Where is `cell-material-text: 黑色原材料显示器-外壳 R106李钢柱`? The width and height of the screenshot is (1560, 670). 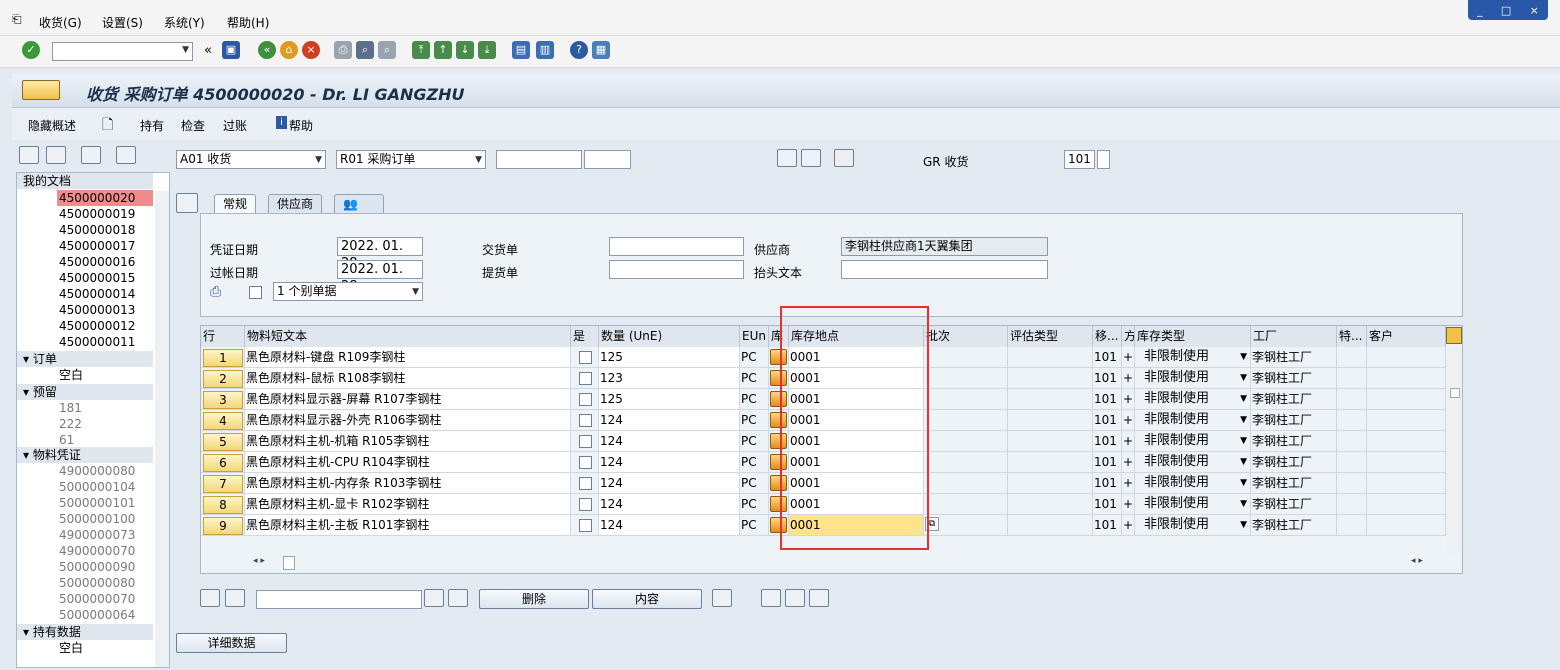 cell-material-text: 黑色原材料显示器-外壳 R106李钢柱 is located at coordinates (408, 420).